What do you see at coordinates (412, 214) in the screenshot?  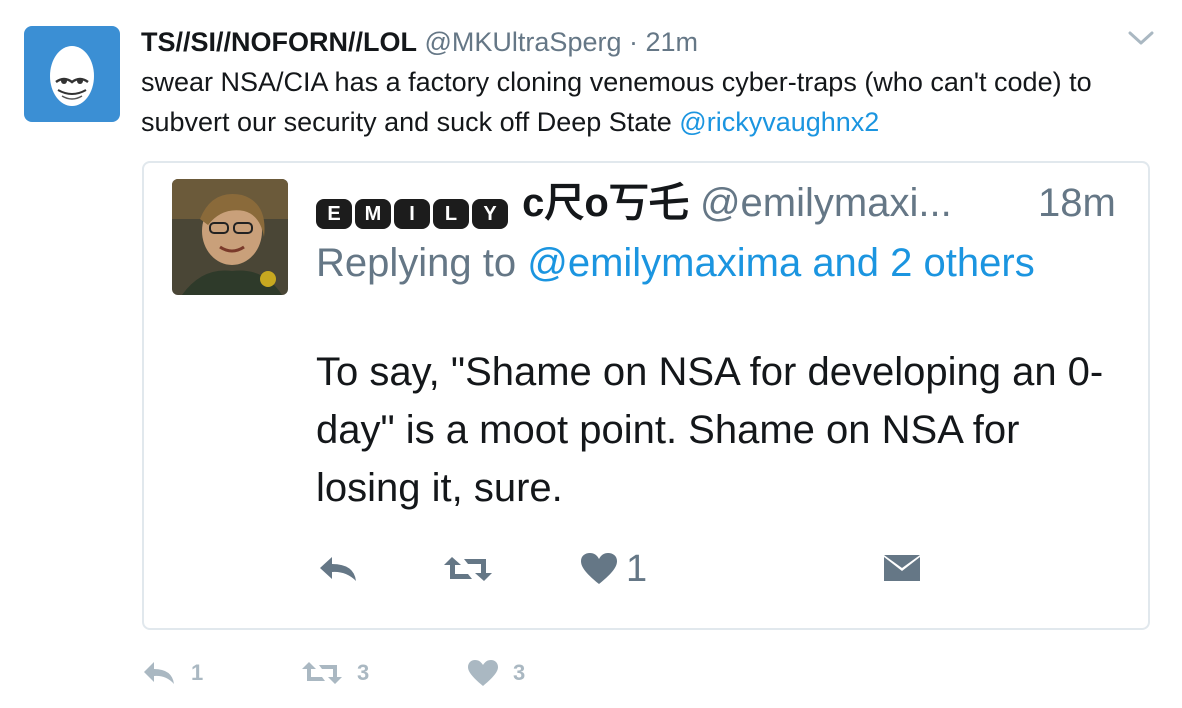 I see `name-block-letter: I` at bounding box center [412, 214].